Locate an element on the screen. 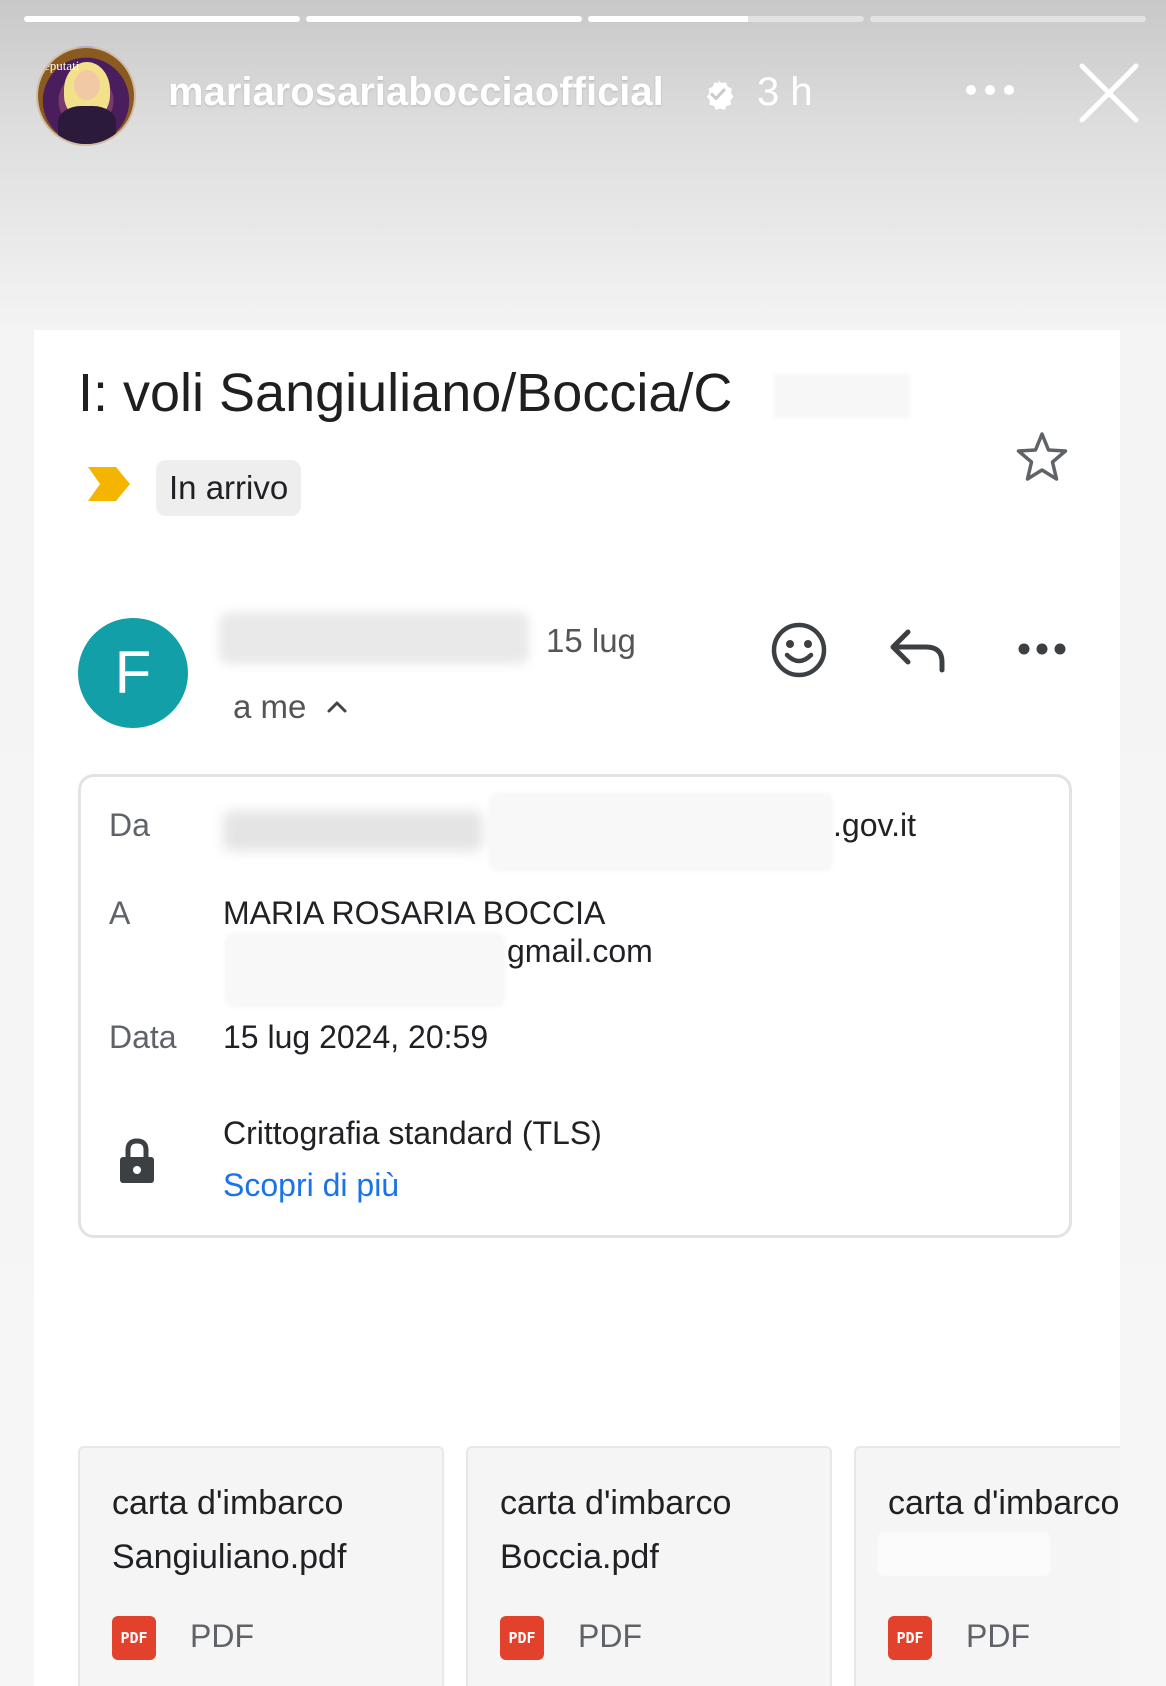  attachment-name: carta d'imbarco is located at coordinates (1003, 1503).